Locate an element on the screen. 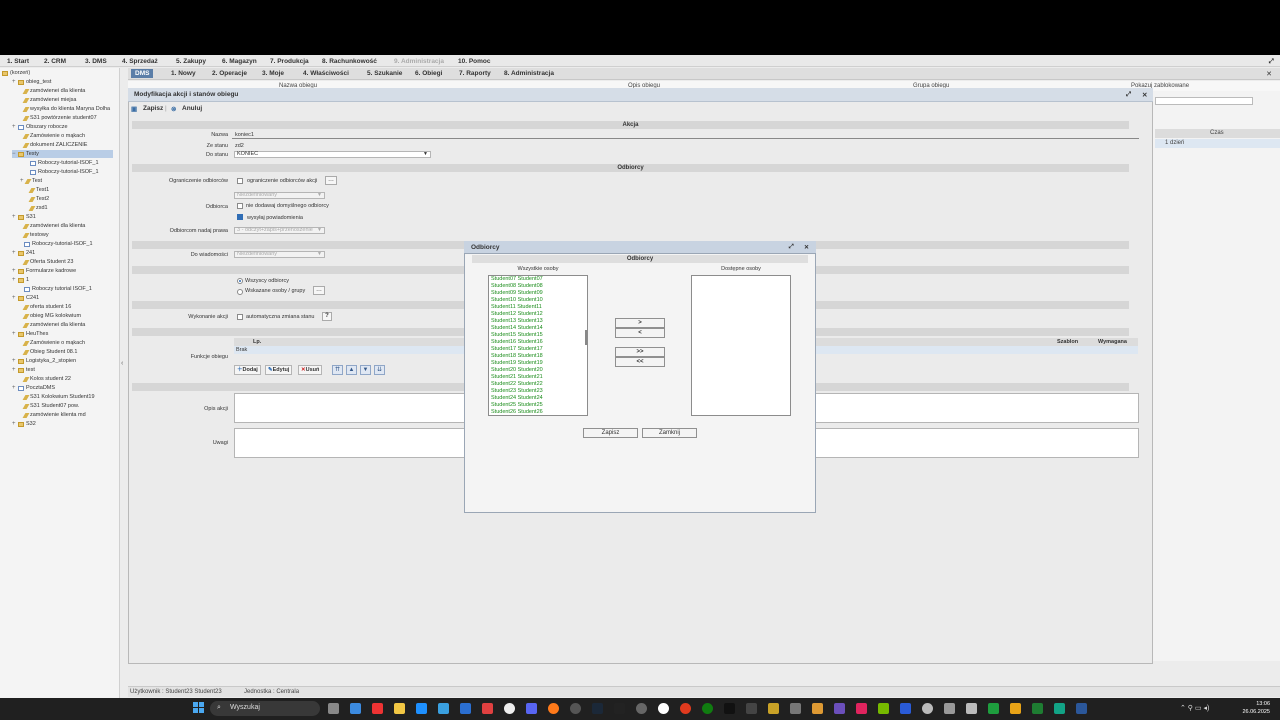  tree-item: dokument ZALICZENIE is located at coordinates (54, 145).